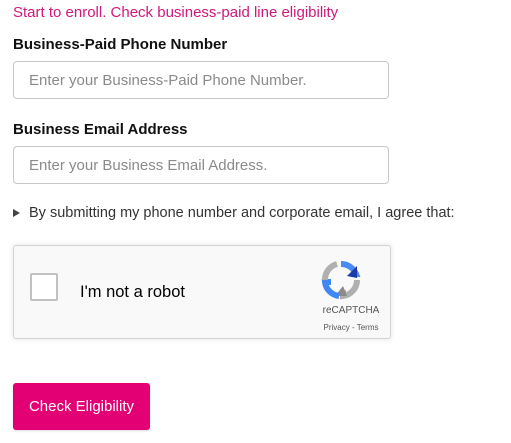 The image size is (511, 443). I want to click on recaptcha-privacy-link: Privacy, so click(337, 327).